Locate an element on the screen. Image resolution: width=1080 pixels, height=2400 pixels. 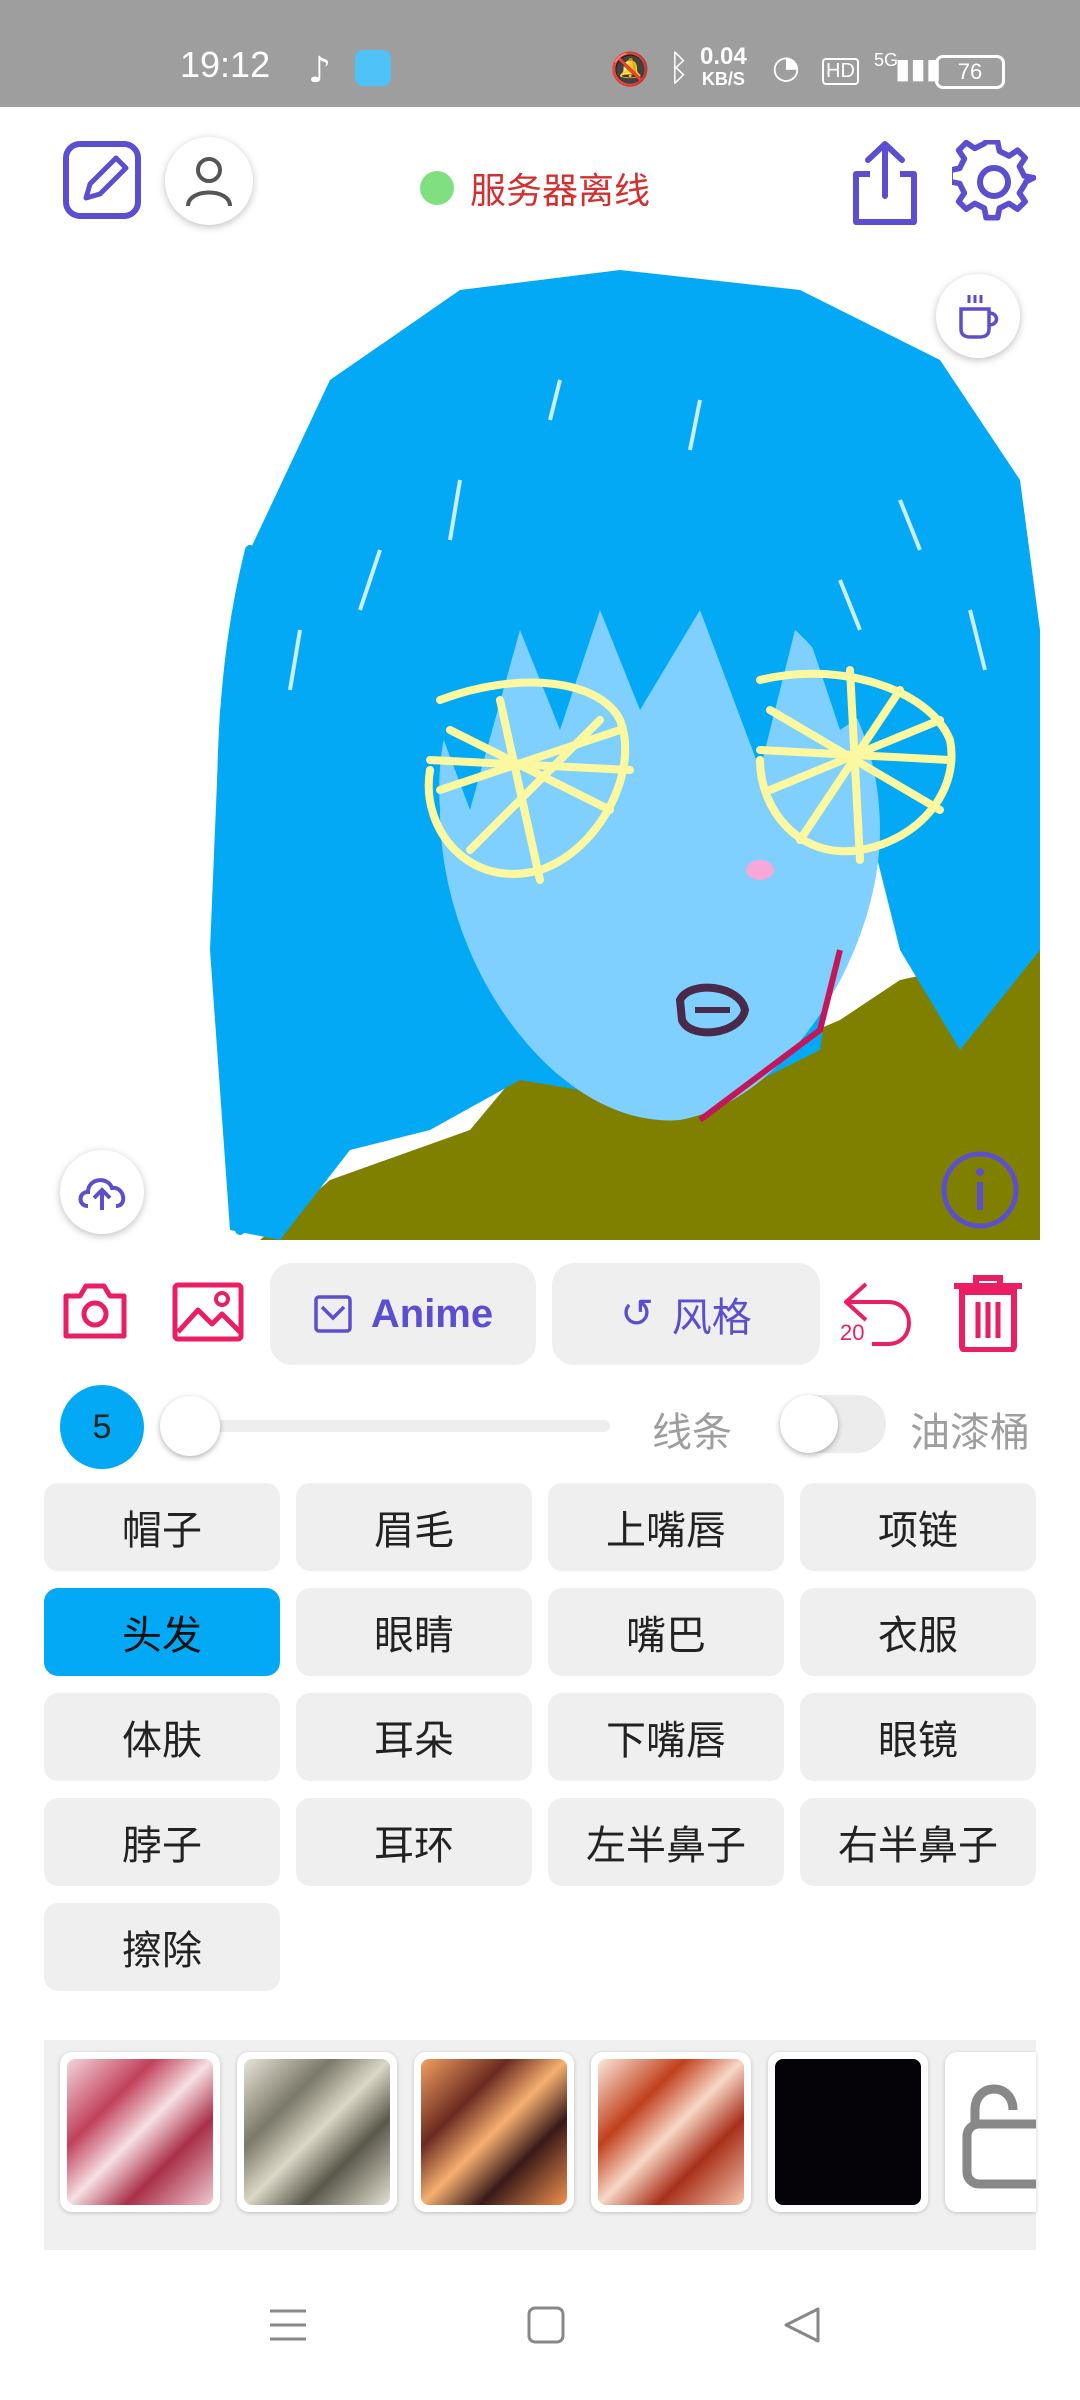
home-nav-icon is located at coordinates (546, 2325).